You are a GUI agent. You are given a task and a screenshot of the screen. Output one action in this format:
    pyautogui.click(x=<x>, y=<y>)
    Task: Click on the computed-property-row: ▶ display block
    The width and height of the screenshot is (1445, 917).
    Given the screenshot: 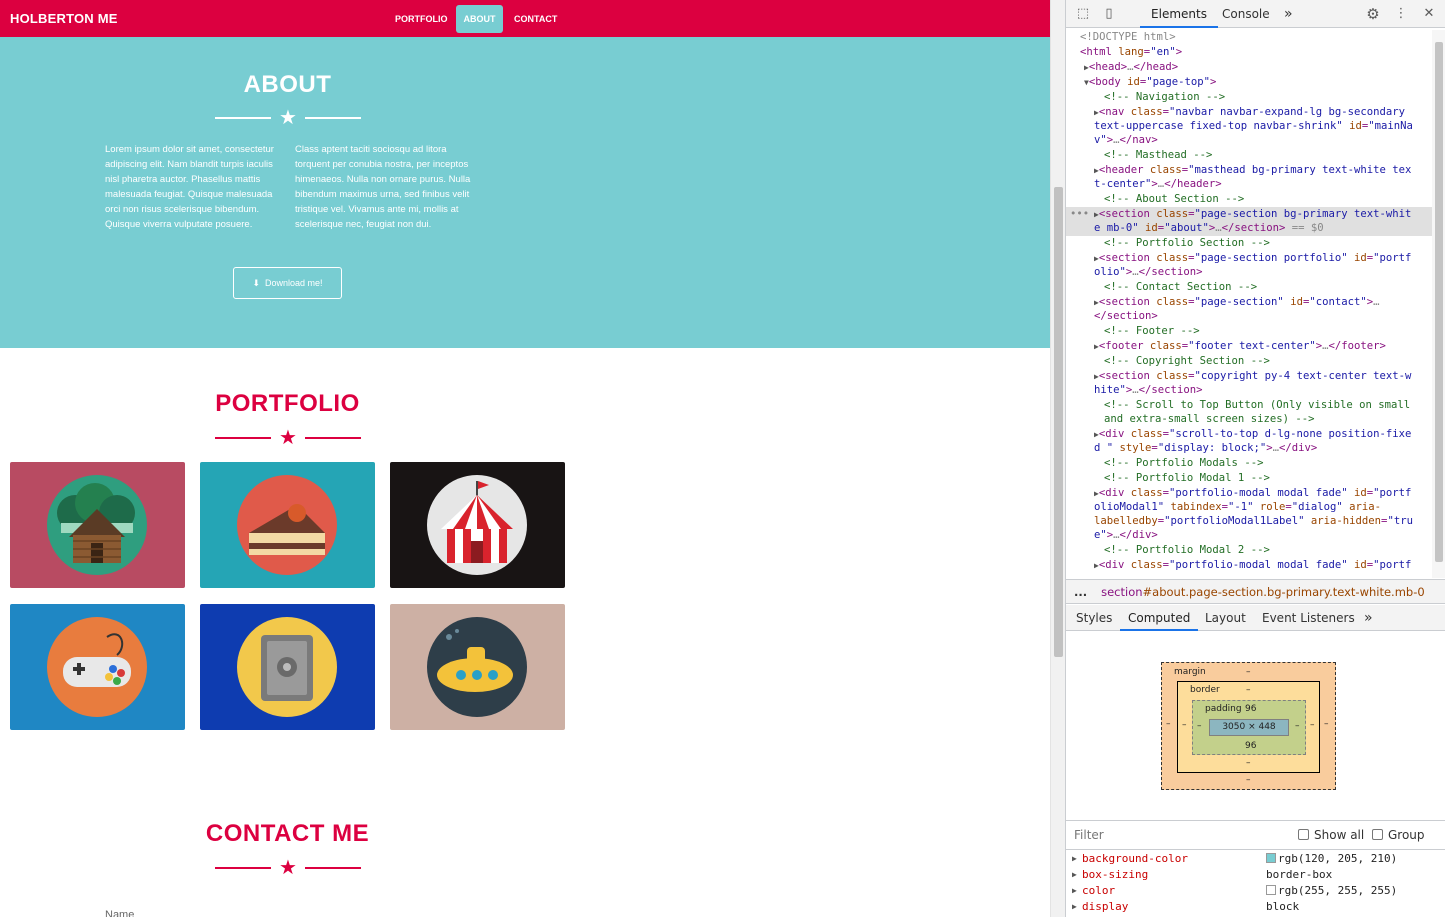 What is the action you would take?
    pyautogui.click(x=1255, y=907)
    